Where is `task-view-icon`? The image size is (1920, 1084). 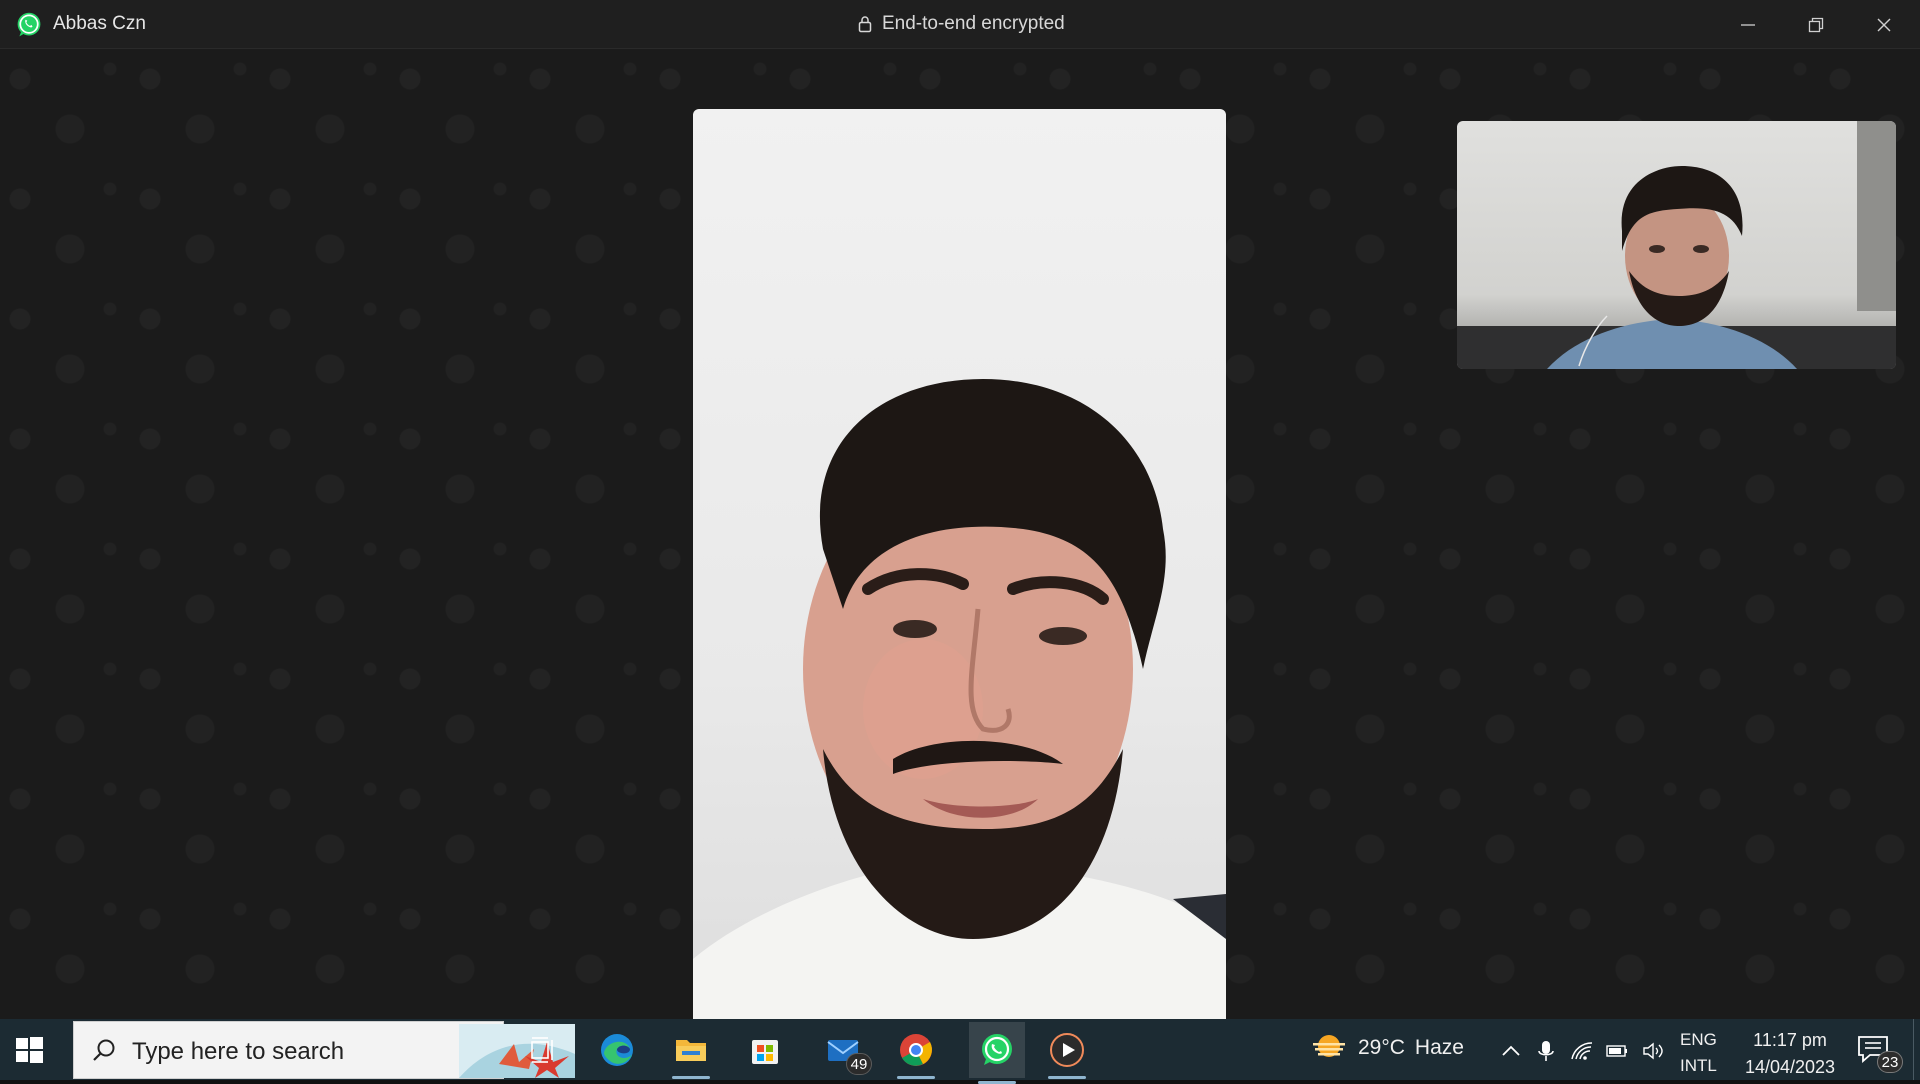
task-view-icon is located at coordinates (542, 1050).